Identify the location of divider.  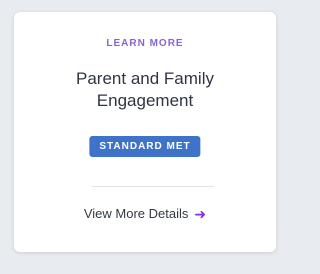
(153, 186).